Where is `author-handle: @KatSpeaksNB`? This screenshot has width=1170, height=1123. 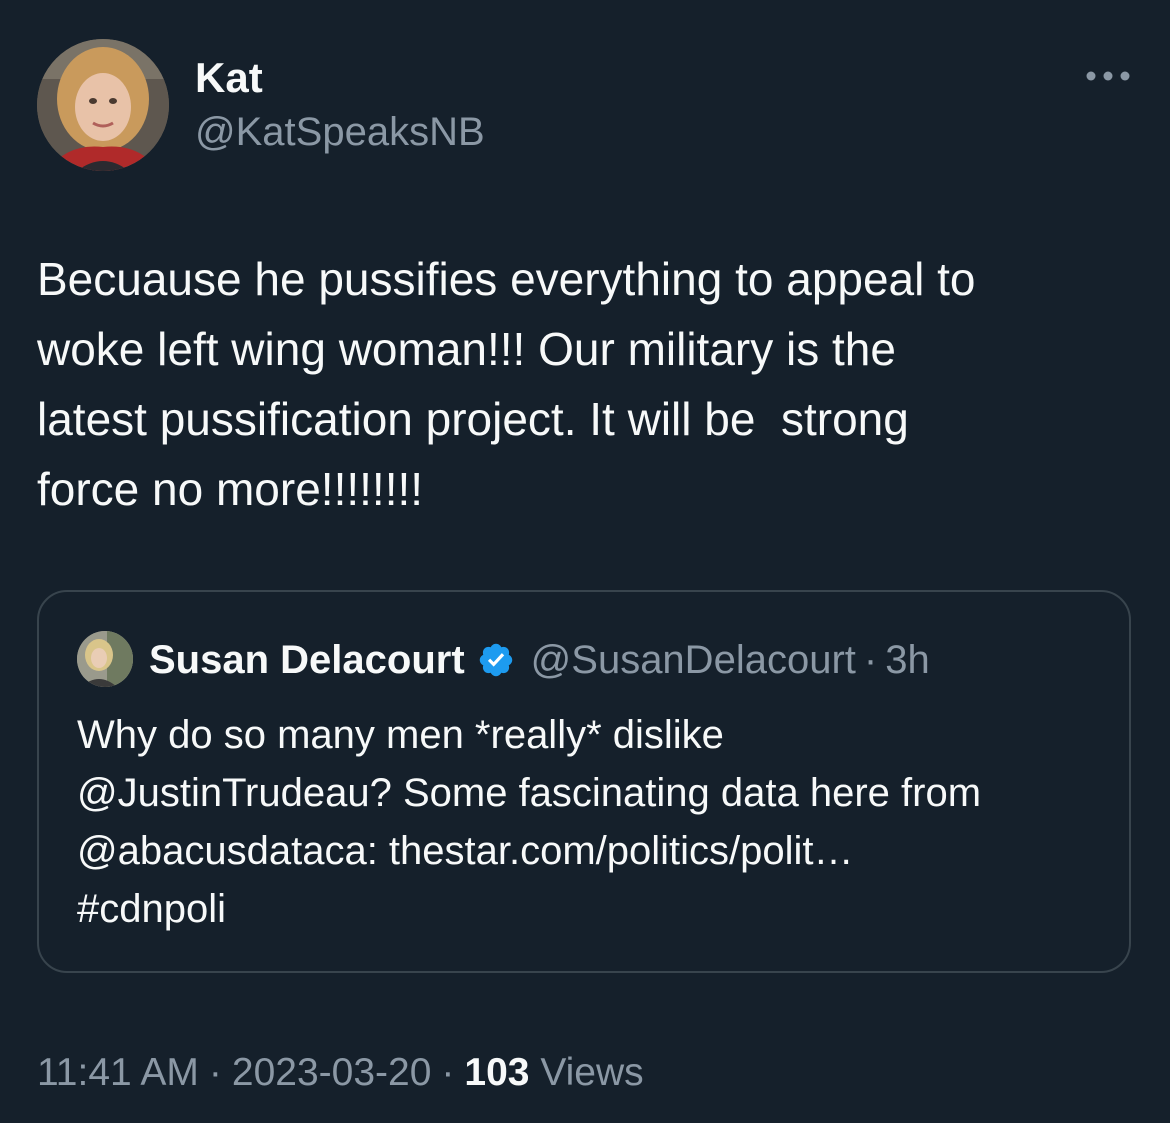 author-handle: @KatSpeaksNB is located at coordinates (340, 132).